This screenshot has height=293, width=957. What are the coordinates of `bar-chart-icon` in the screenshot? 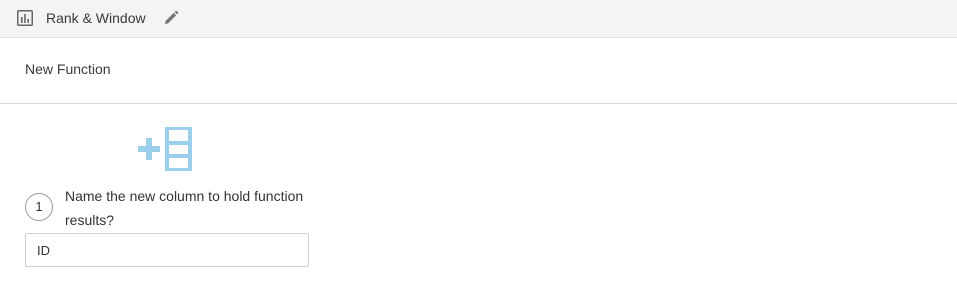 It's located at (25, 18).